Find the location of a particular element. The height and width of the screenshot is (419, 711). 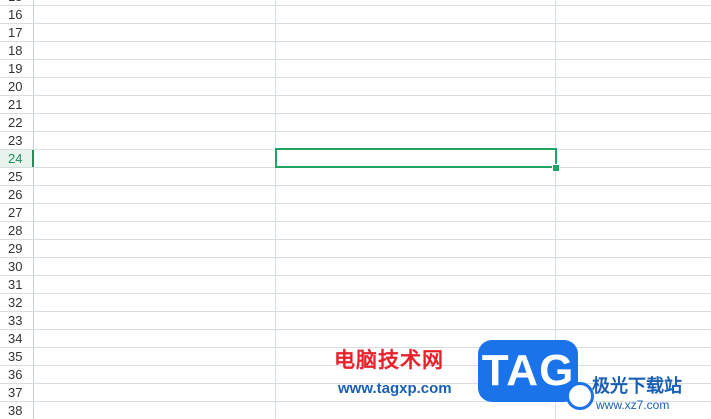

fill-handle is located at coordinates (556, 168).